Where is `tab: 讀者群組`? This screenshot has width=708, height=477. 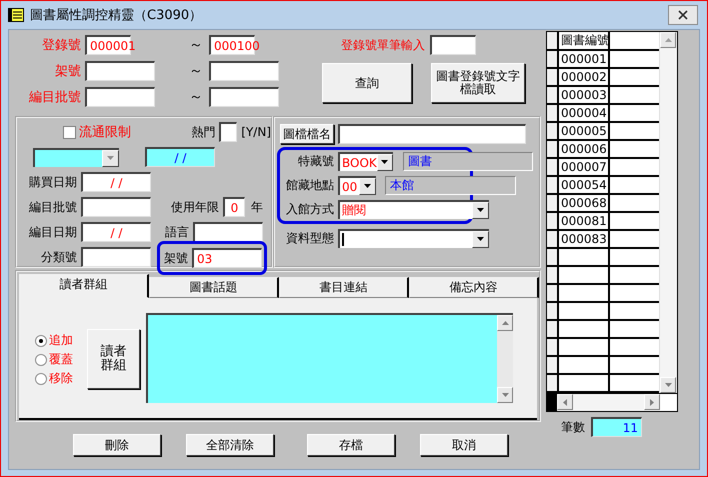
tab: 讀者群組 is located at coordinates (84, 286).